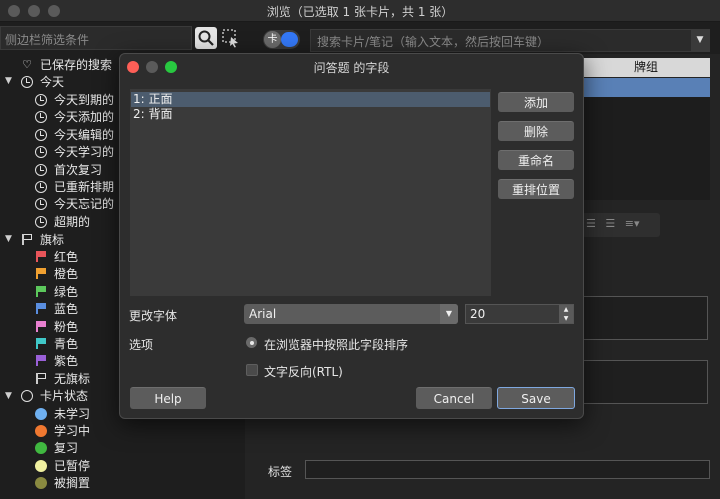 The width and height of the screenshot is (720, 499). What do you see at coordinates (281, 39) in the screenshot?
I see `cards-notes-toggle: 卡` at bounding box center [281, 39].